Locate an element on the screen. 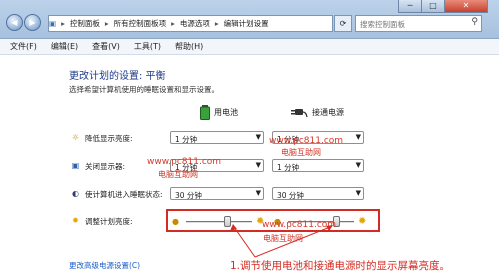  annotation-text: 1.调节使用电池和接通电源时的显示屏幕亮度。 is located at coordinates (340, 266).